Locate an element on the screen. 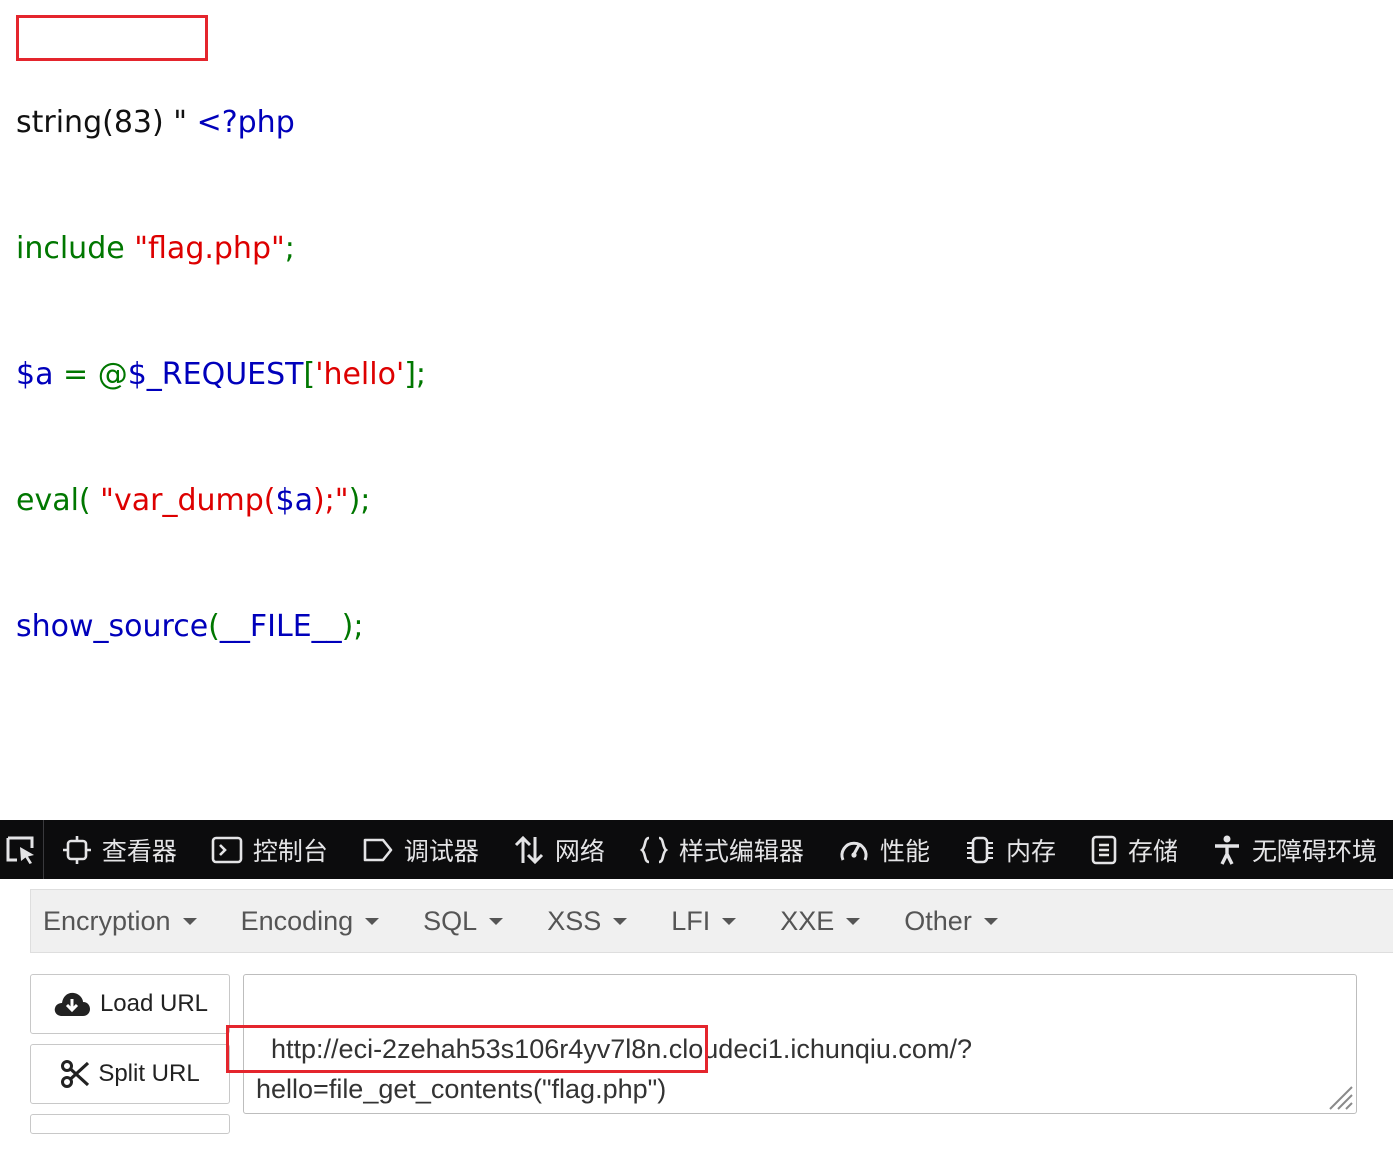  menu-lfi: LFI is located at coordinates (702, 921).